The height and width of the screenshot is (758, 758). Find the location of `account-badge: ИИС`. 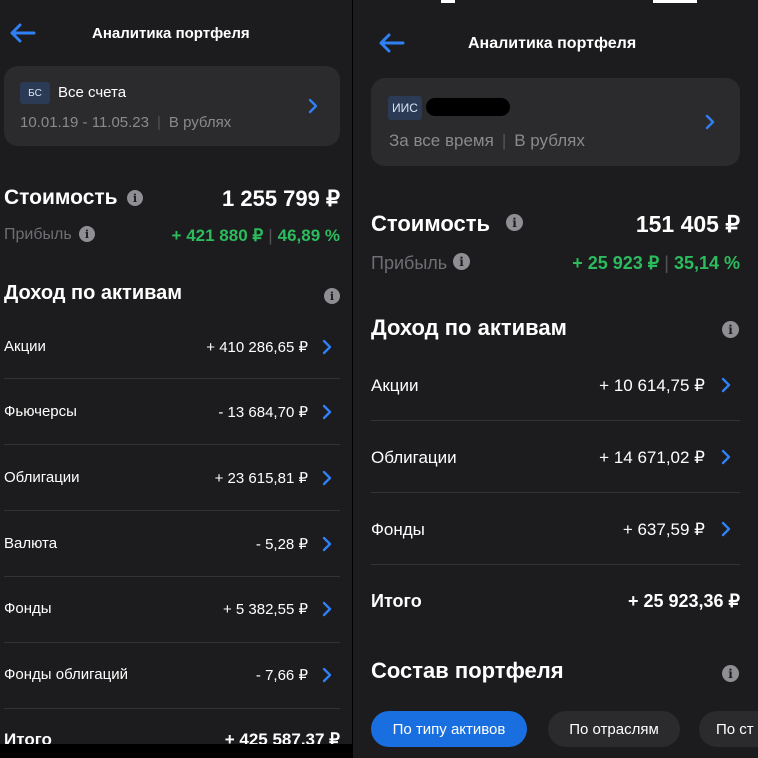

account-badge: ИИС is located at coordinates (405, 108).